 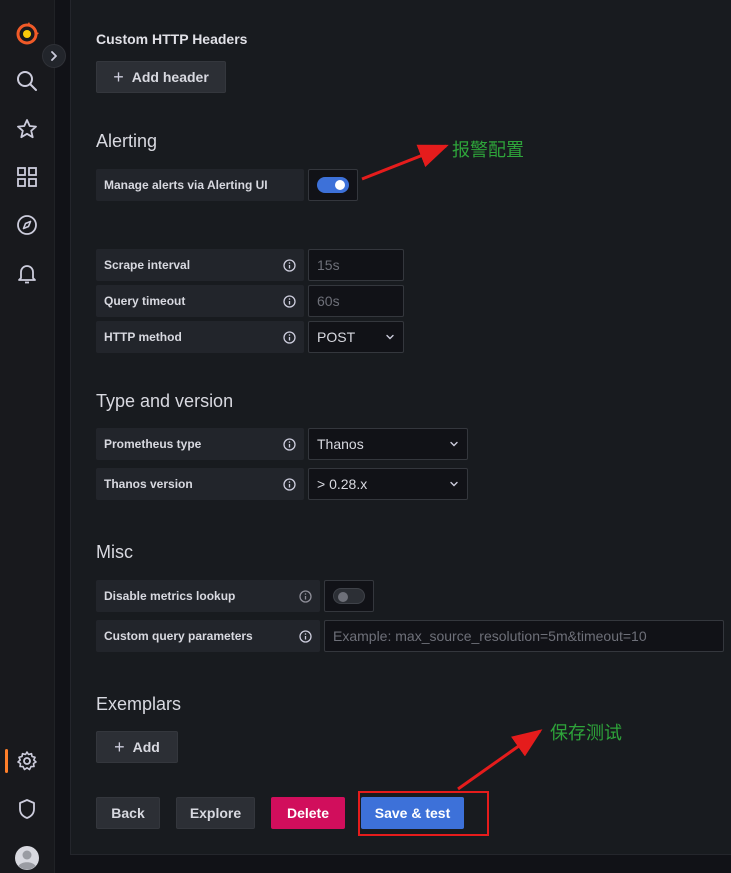 I want to click on save-annotation-arrow, so click(x=500, y=760).